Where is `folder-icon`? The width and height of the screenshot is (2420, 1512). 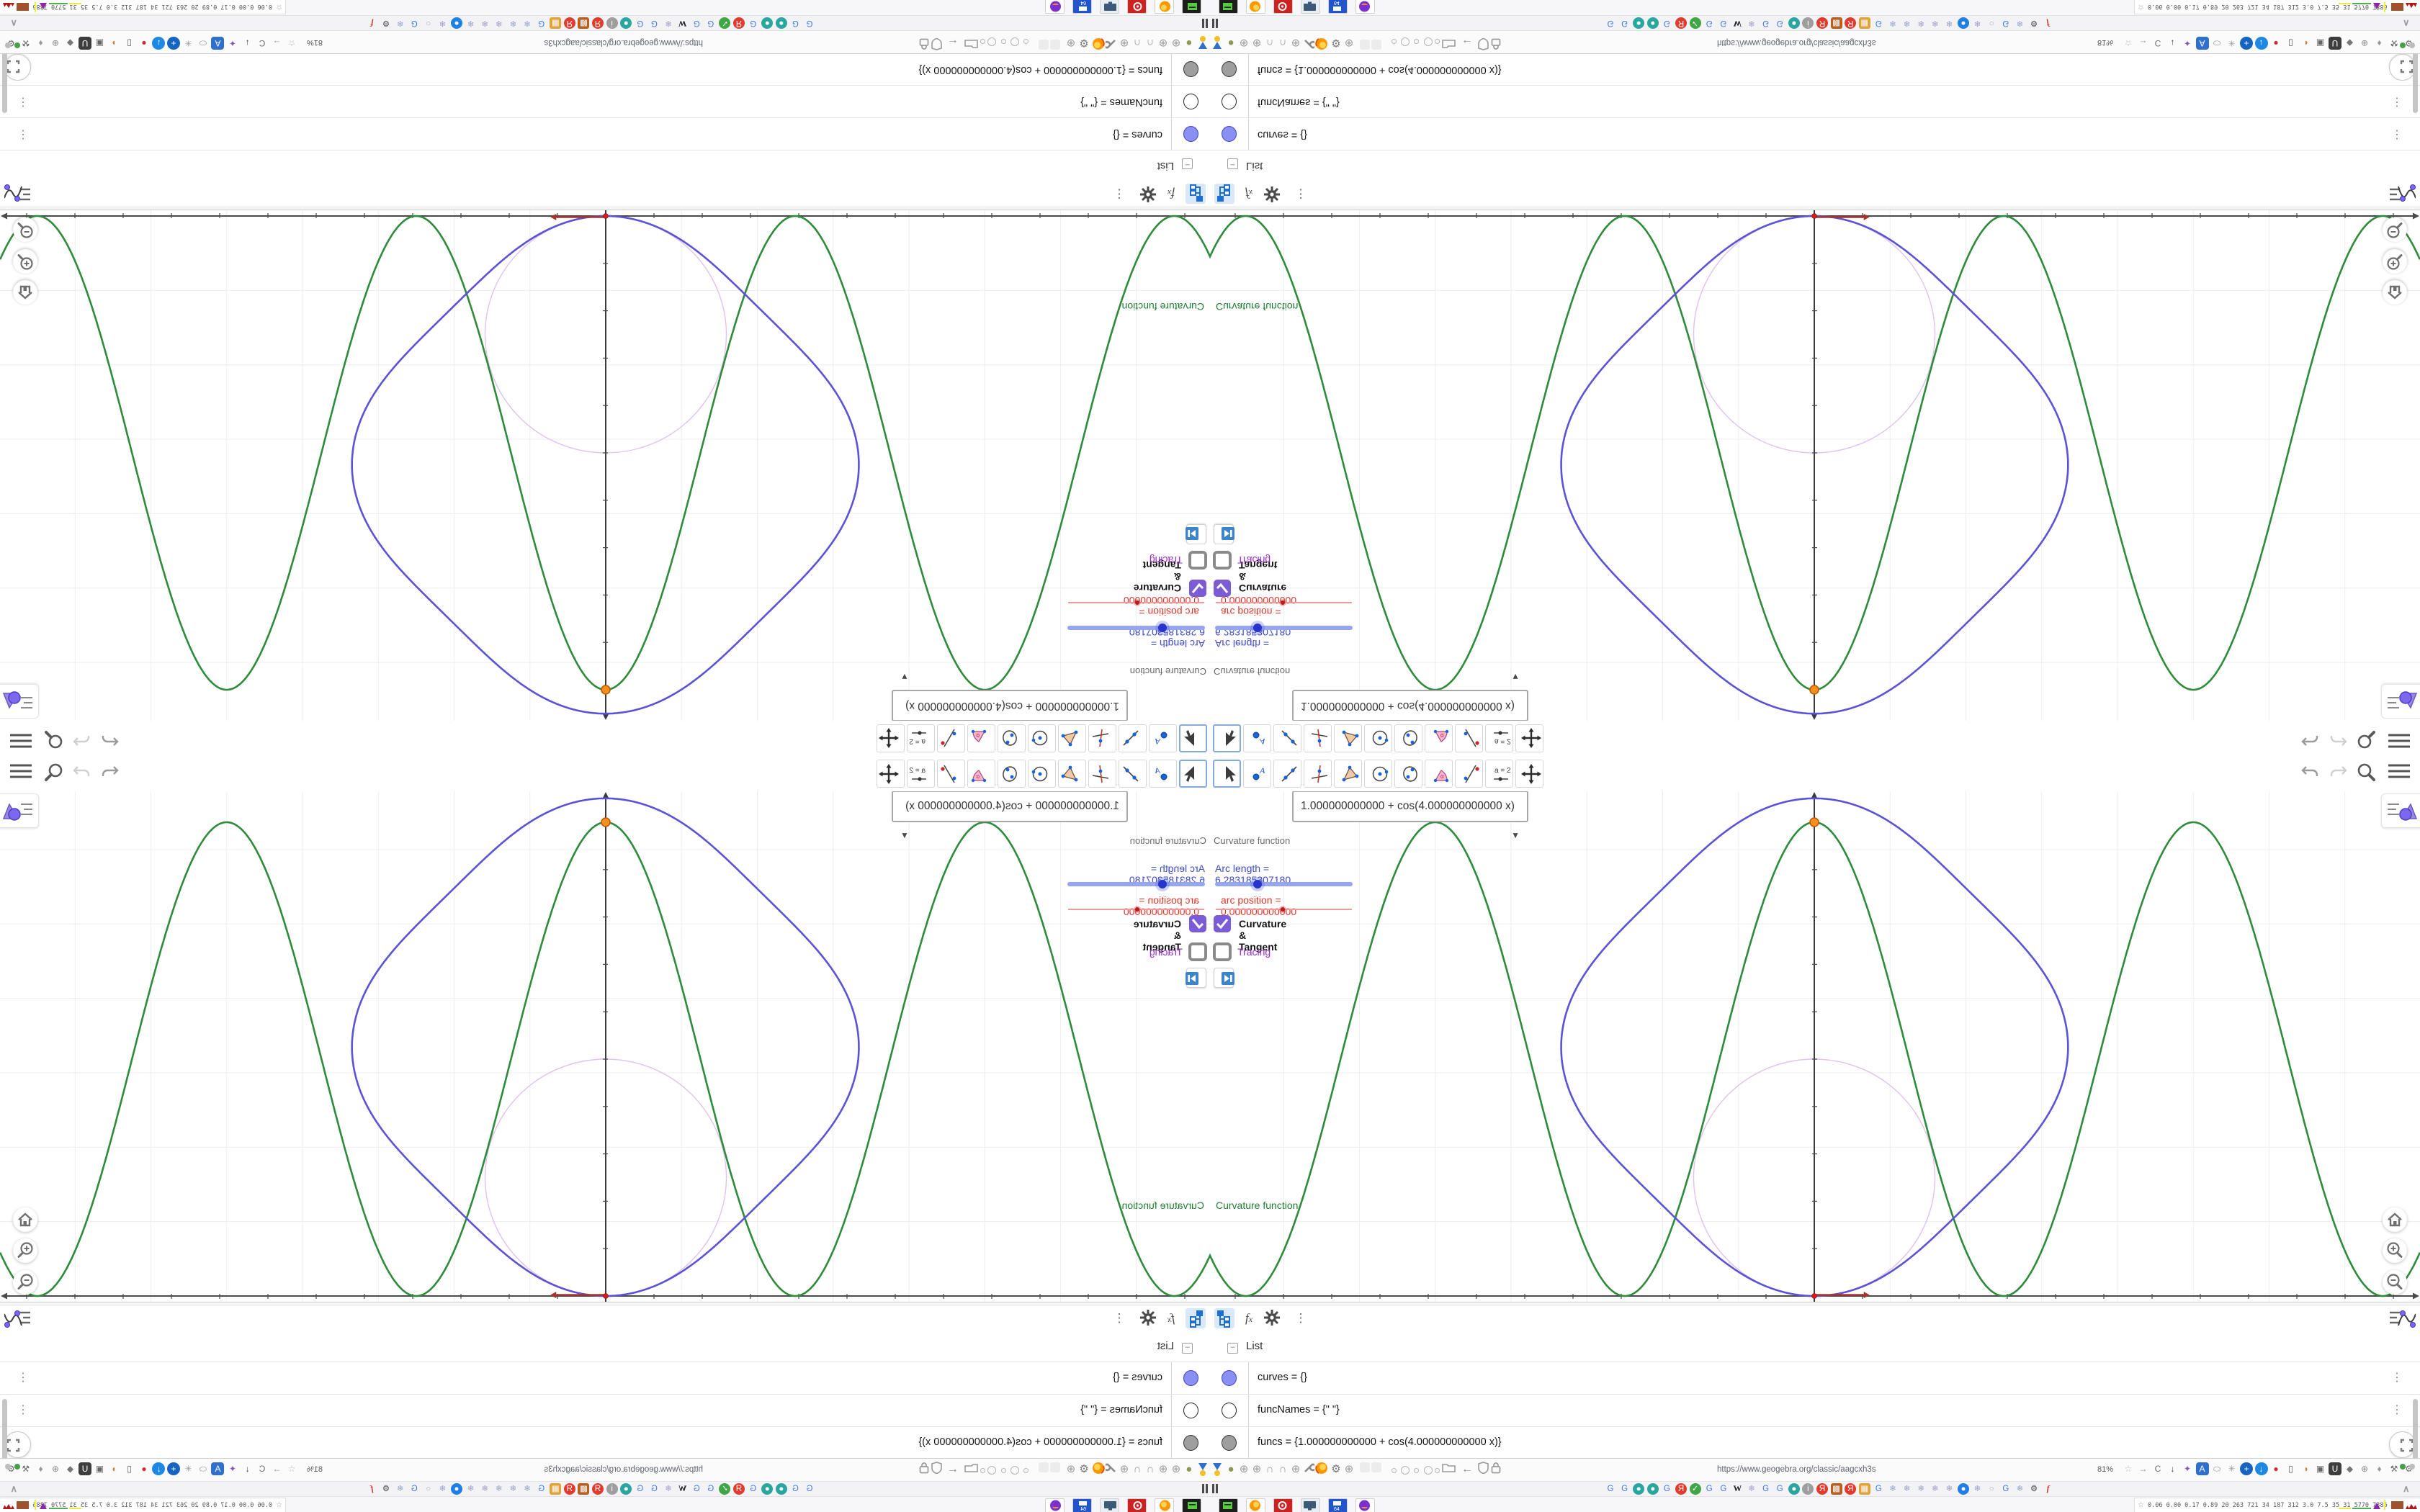 folder-icon is located at coordinates (1449, 42).